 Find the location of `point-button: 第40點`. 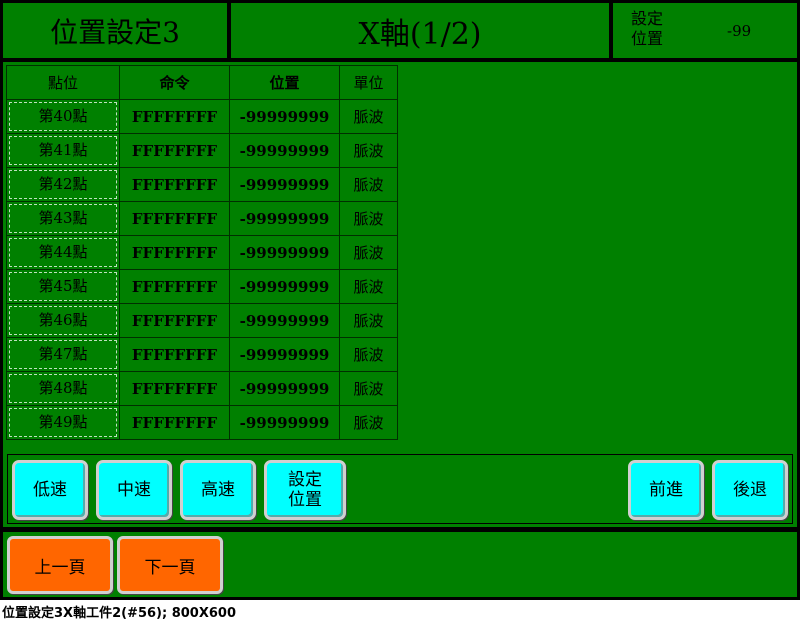

point-button: 第40點 is located at coordinates (63, 116).